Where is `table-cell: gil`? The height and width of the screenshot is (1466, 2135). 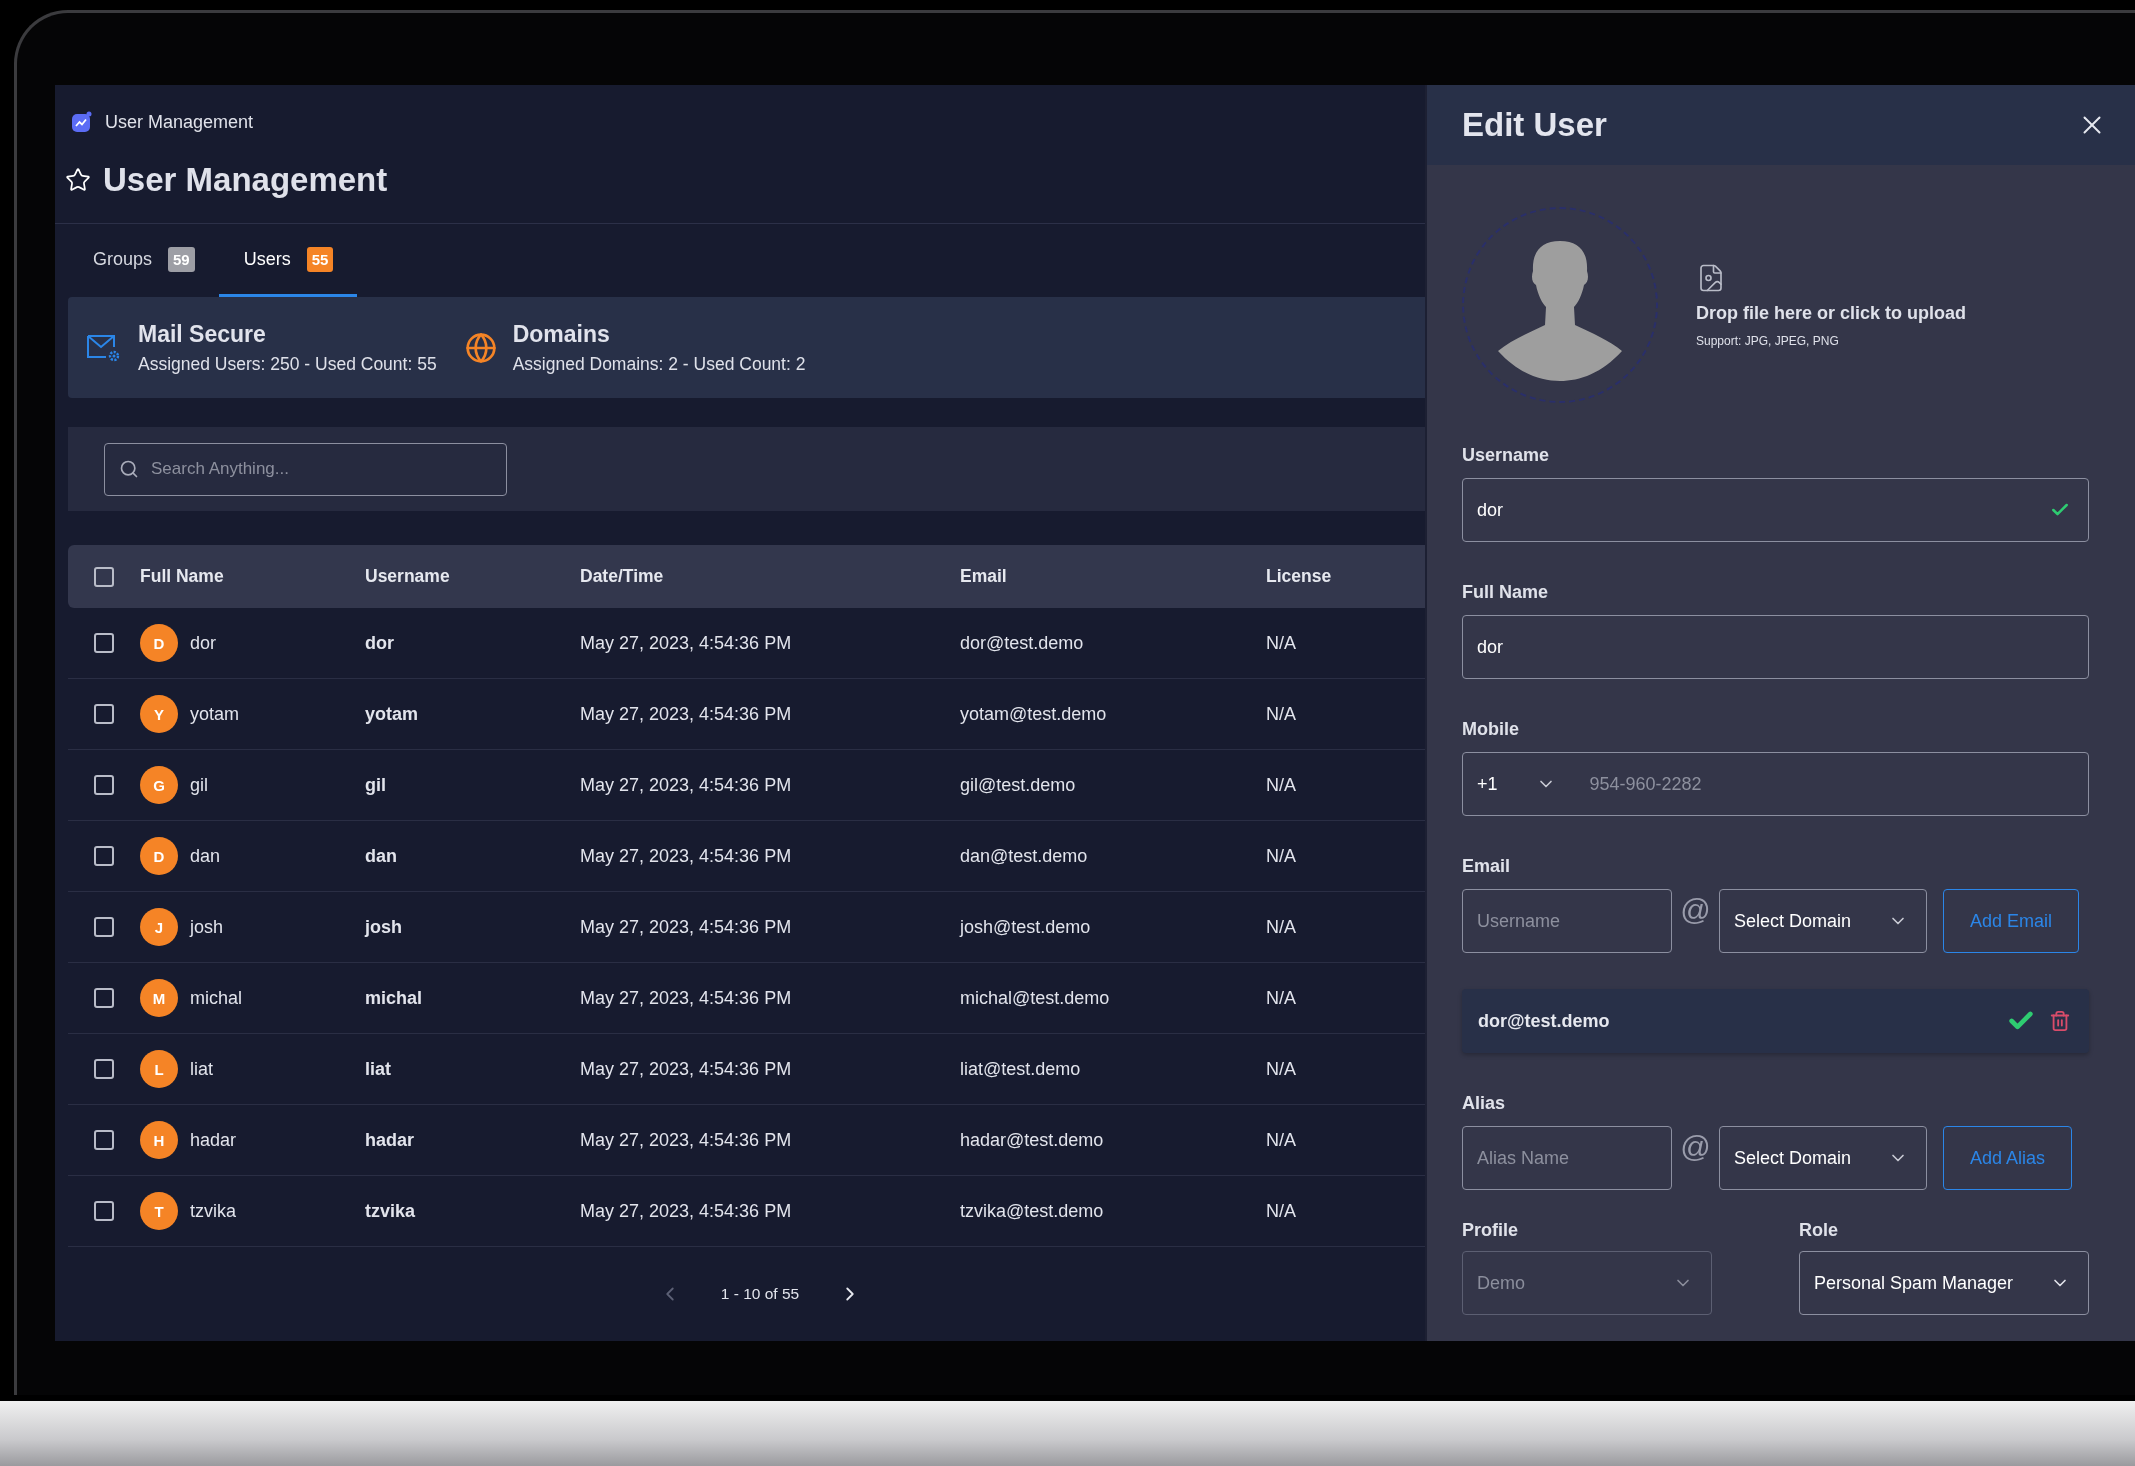
table-cell: gil is located at coordinates (199, 785).